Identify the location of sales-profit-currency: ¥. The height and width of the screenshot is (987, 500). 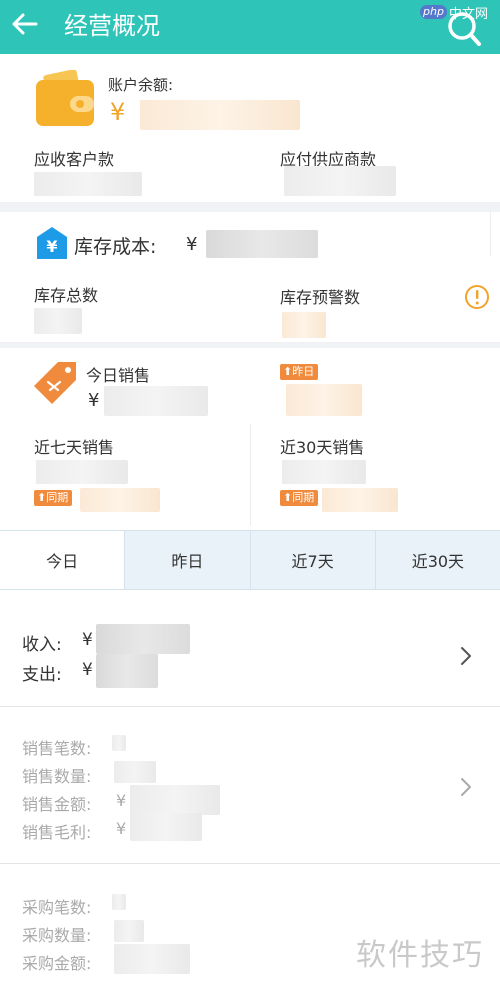
(121, 828).